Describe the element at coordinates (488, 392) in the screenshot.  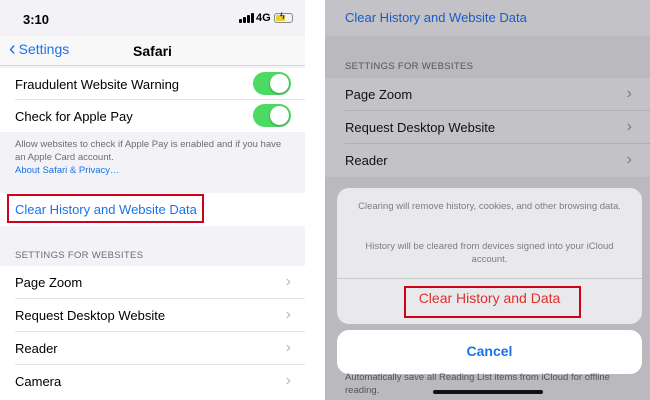
I see `home-indicator` at that location.